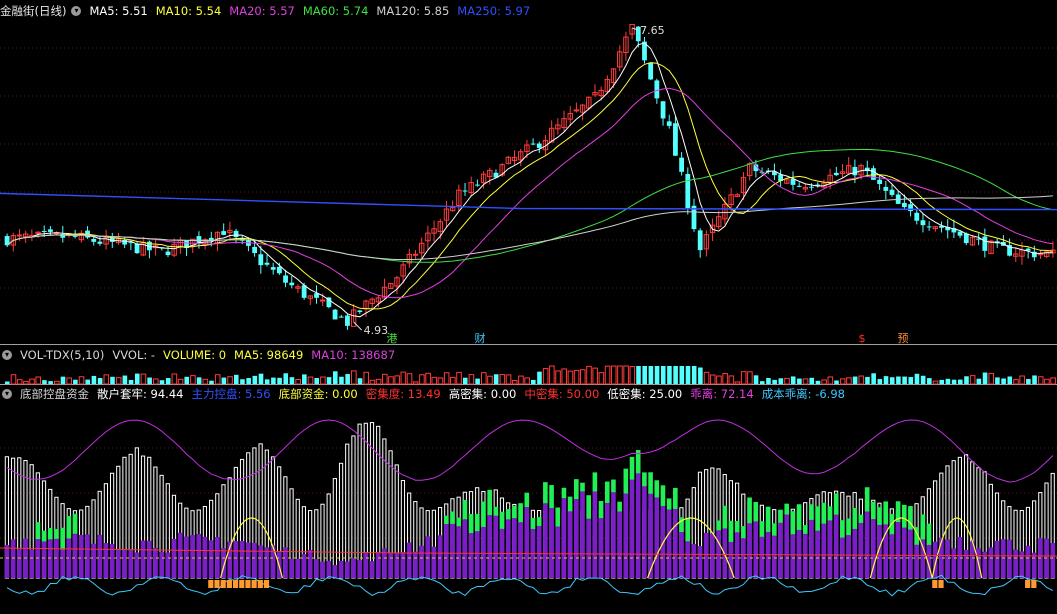 This screenshot has height=614, width=1057. I want to click on vol-ma5-label: MA5: 98649, so click(269, 355).